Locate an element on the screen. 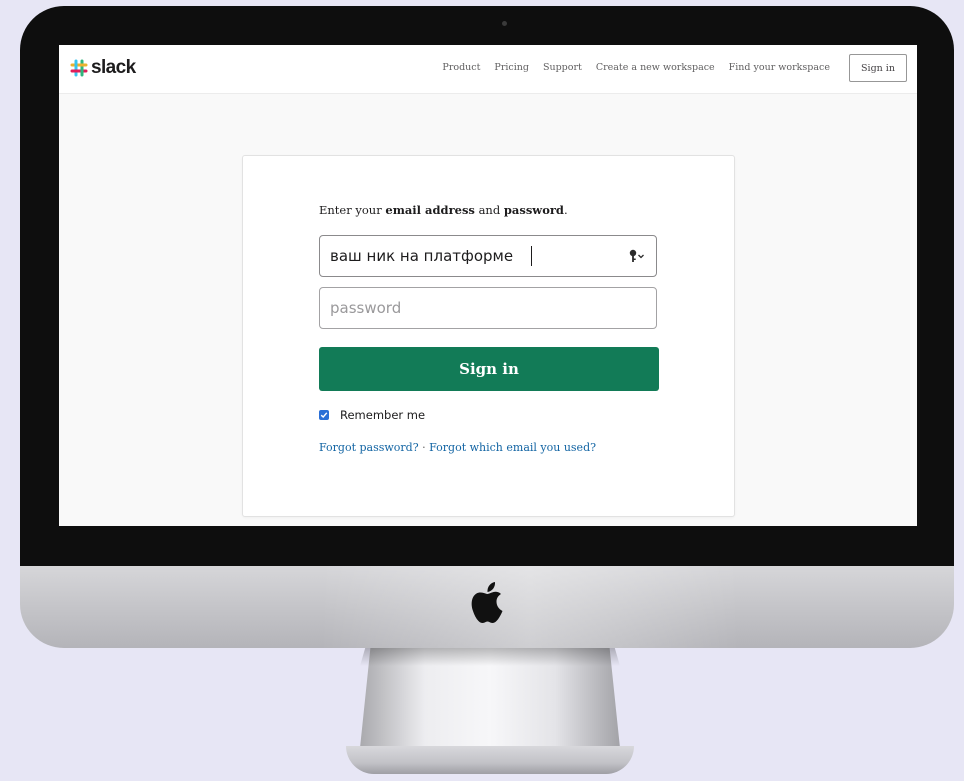  password-field is located at coordinates (488, 308).